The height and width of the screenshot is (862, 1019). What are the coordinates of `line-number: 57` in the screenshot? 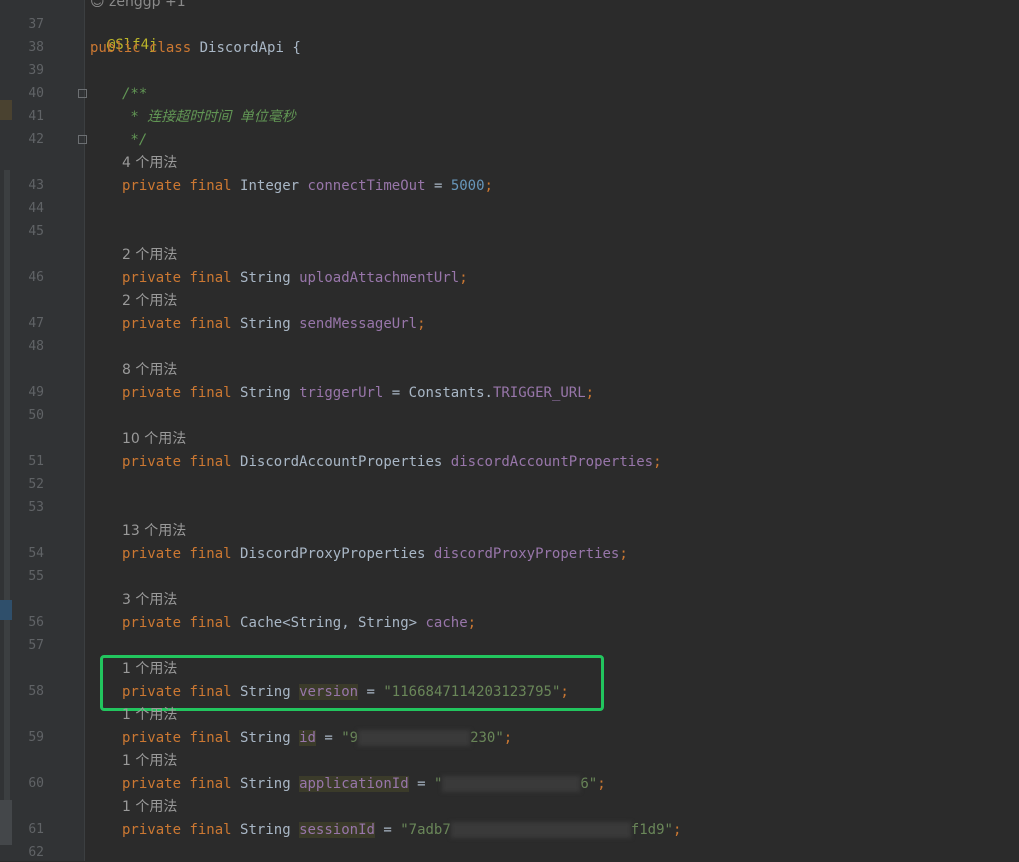 It's located at (36, 645).